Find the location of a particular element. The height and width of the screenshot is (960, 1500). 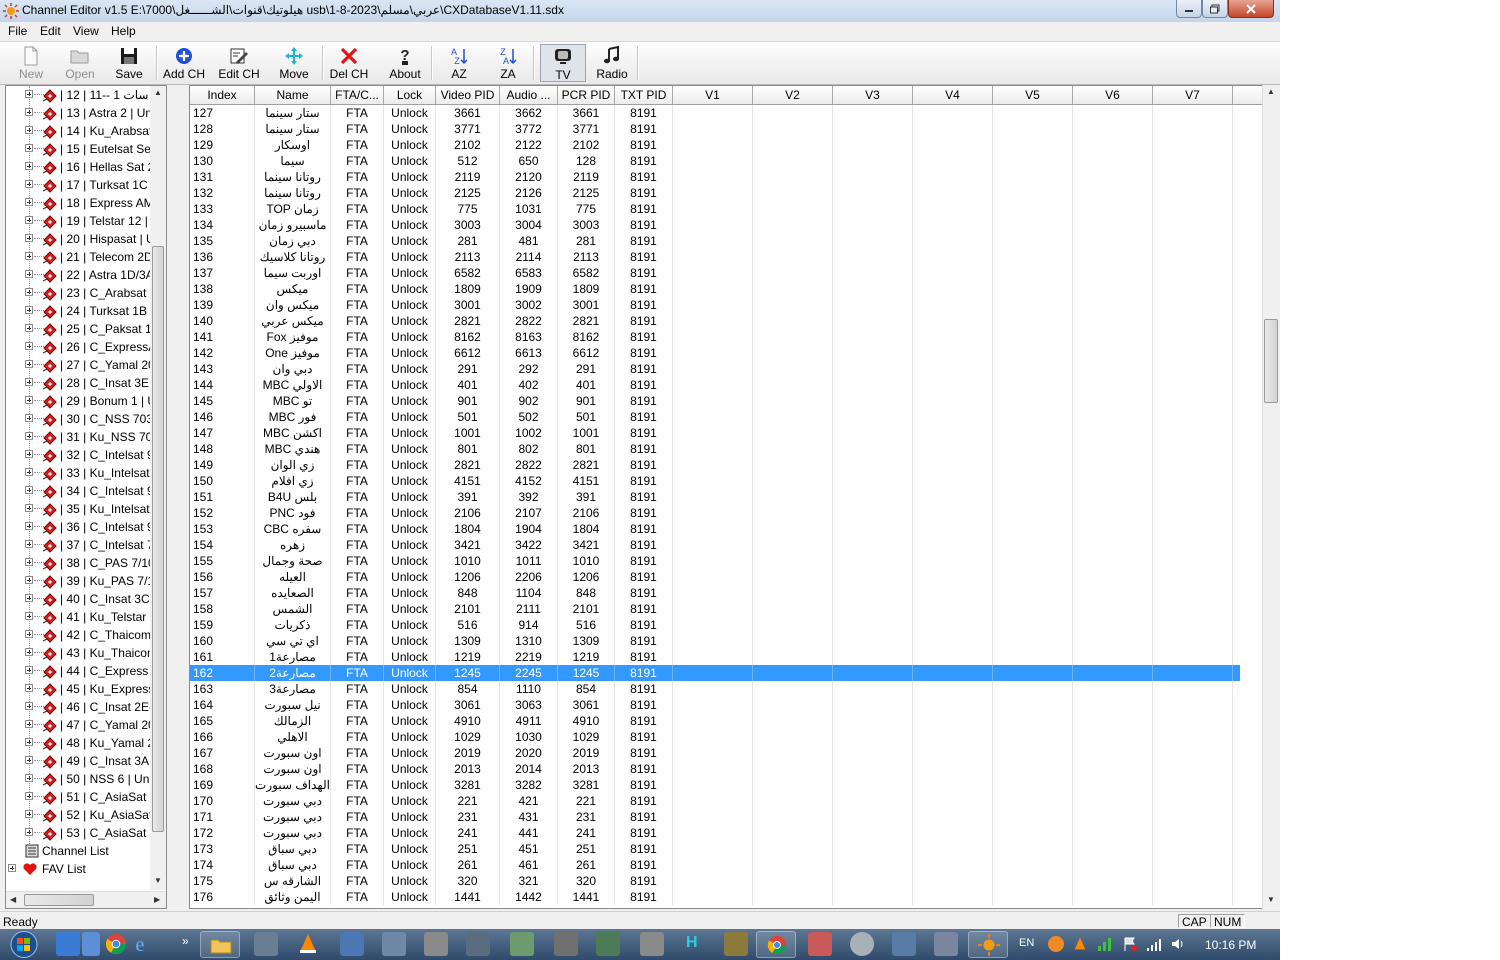

table-row: 138 ميكس FTA Unlock 1809 1909 1809 8191 is located at coordinates (715, 289).